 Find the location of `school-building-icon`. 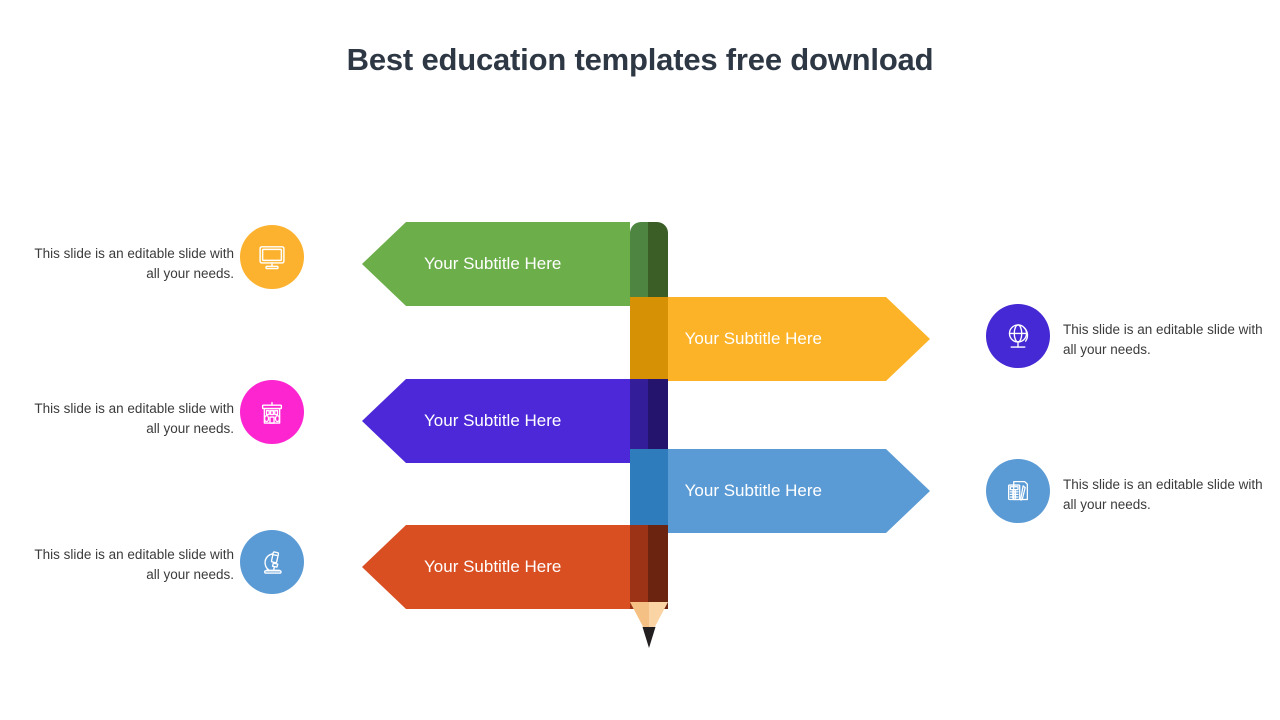

school-building-icon is located at coordinates (272, 412).